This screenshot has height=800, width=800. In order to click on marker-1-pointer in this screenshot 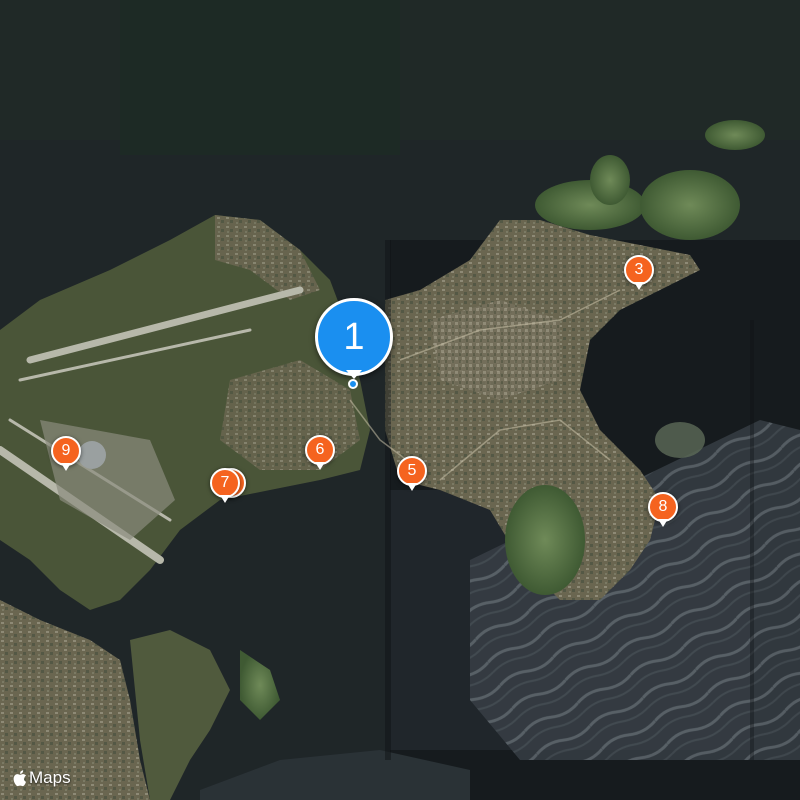, I will do `click(354, 374)`.